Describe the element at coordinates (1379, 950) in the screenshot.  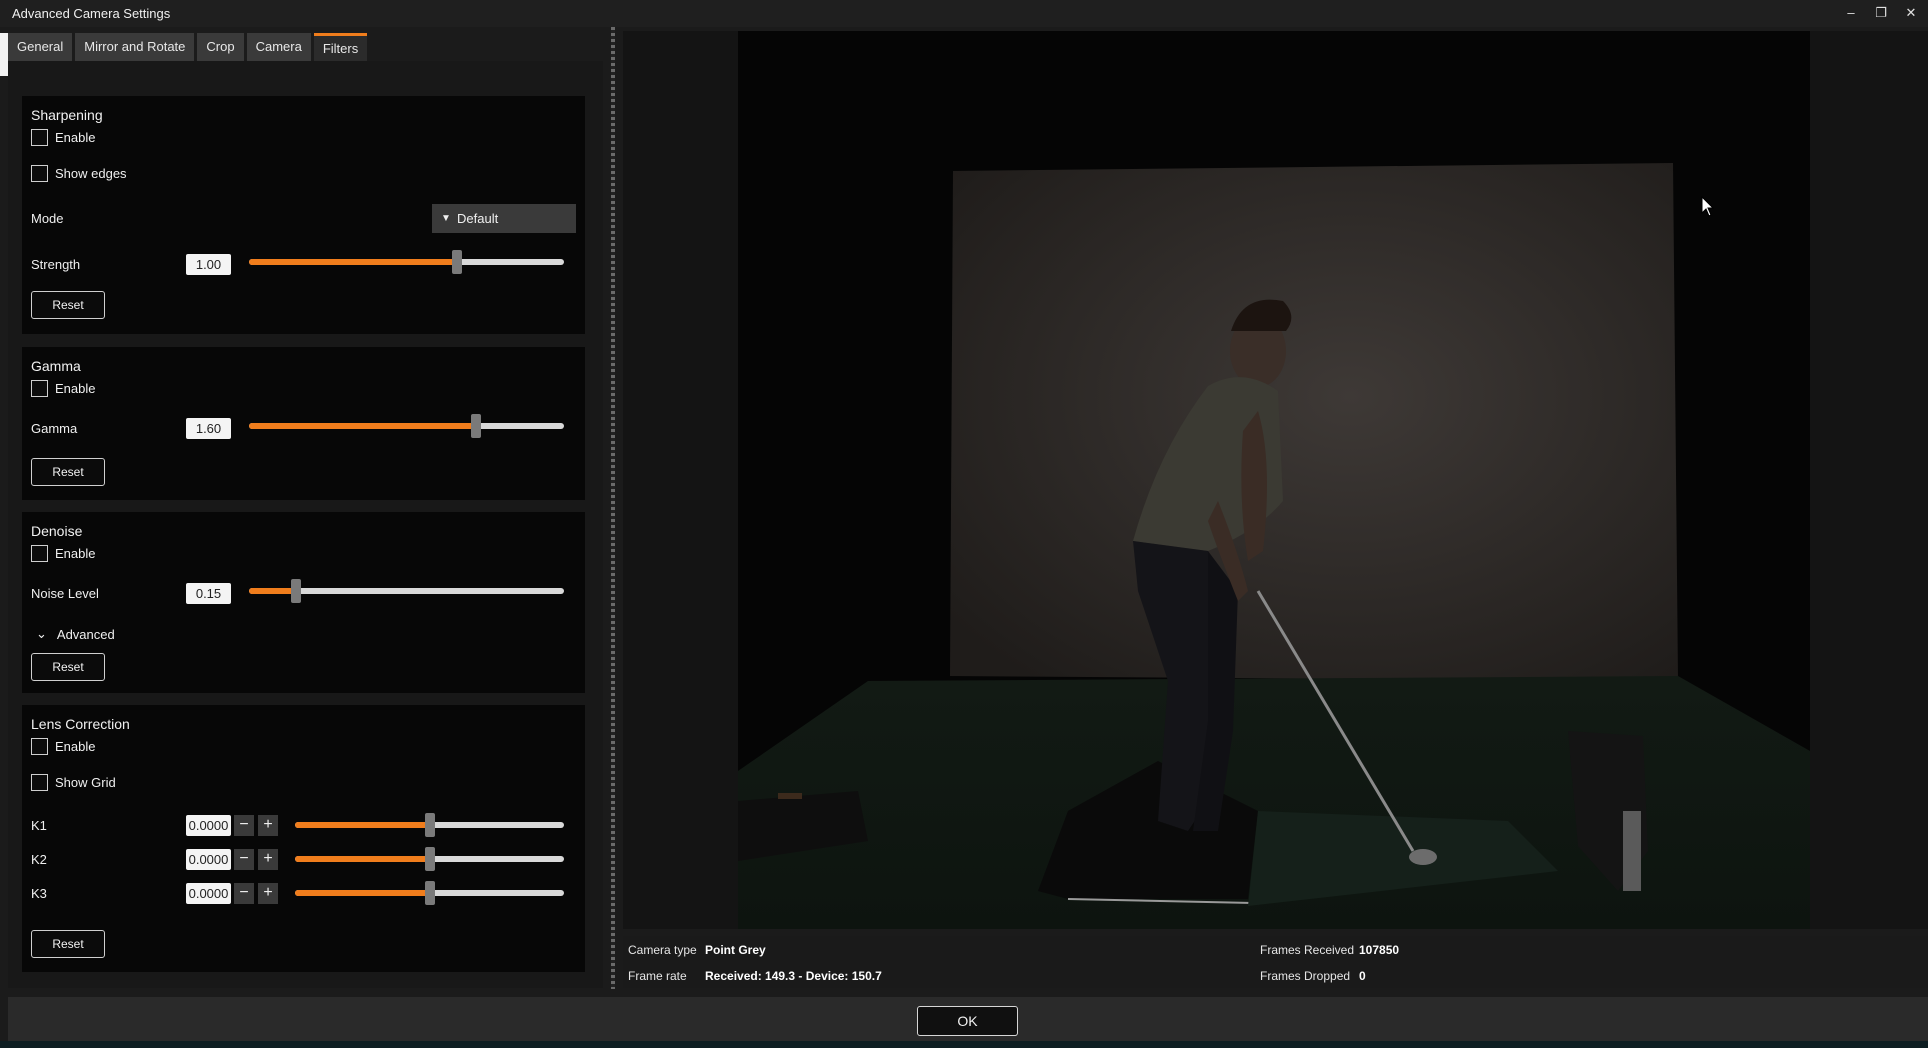
I see `frames-received-value: 107850` at that location.